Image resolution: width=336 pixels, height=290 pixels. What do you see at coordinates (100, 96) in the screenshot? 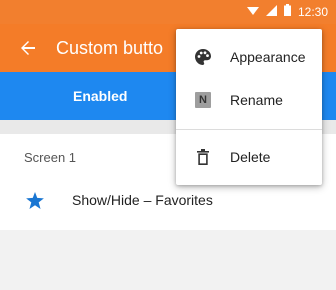
I see `enabled-label: Enabled` at bounding box center [100, 96].